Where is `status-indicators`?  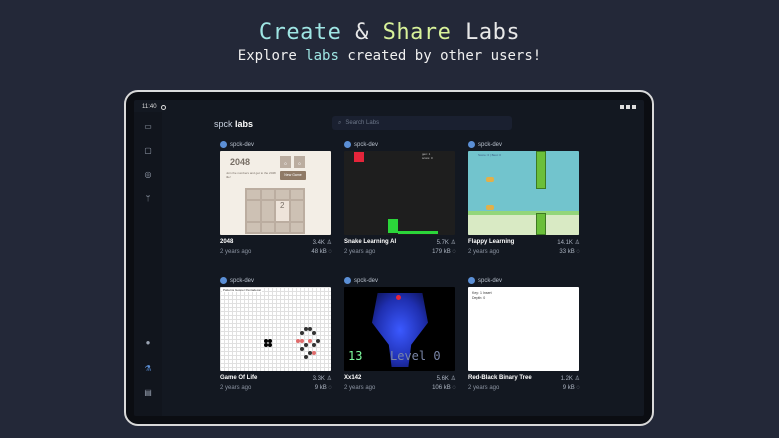
status-indicators is located at coordinates (628, 107).